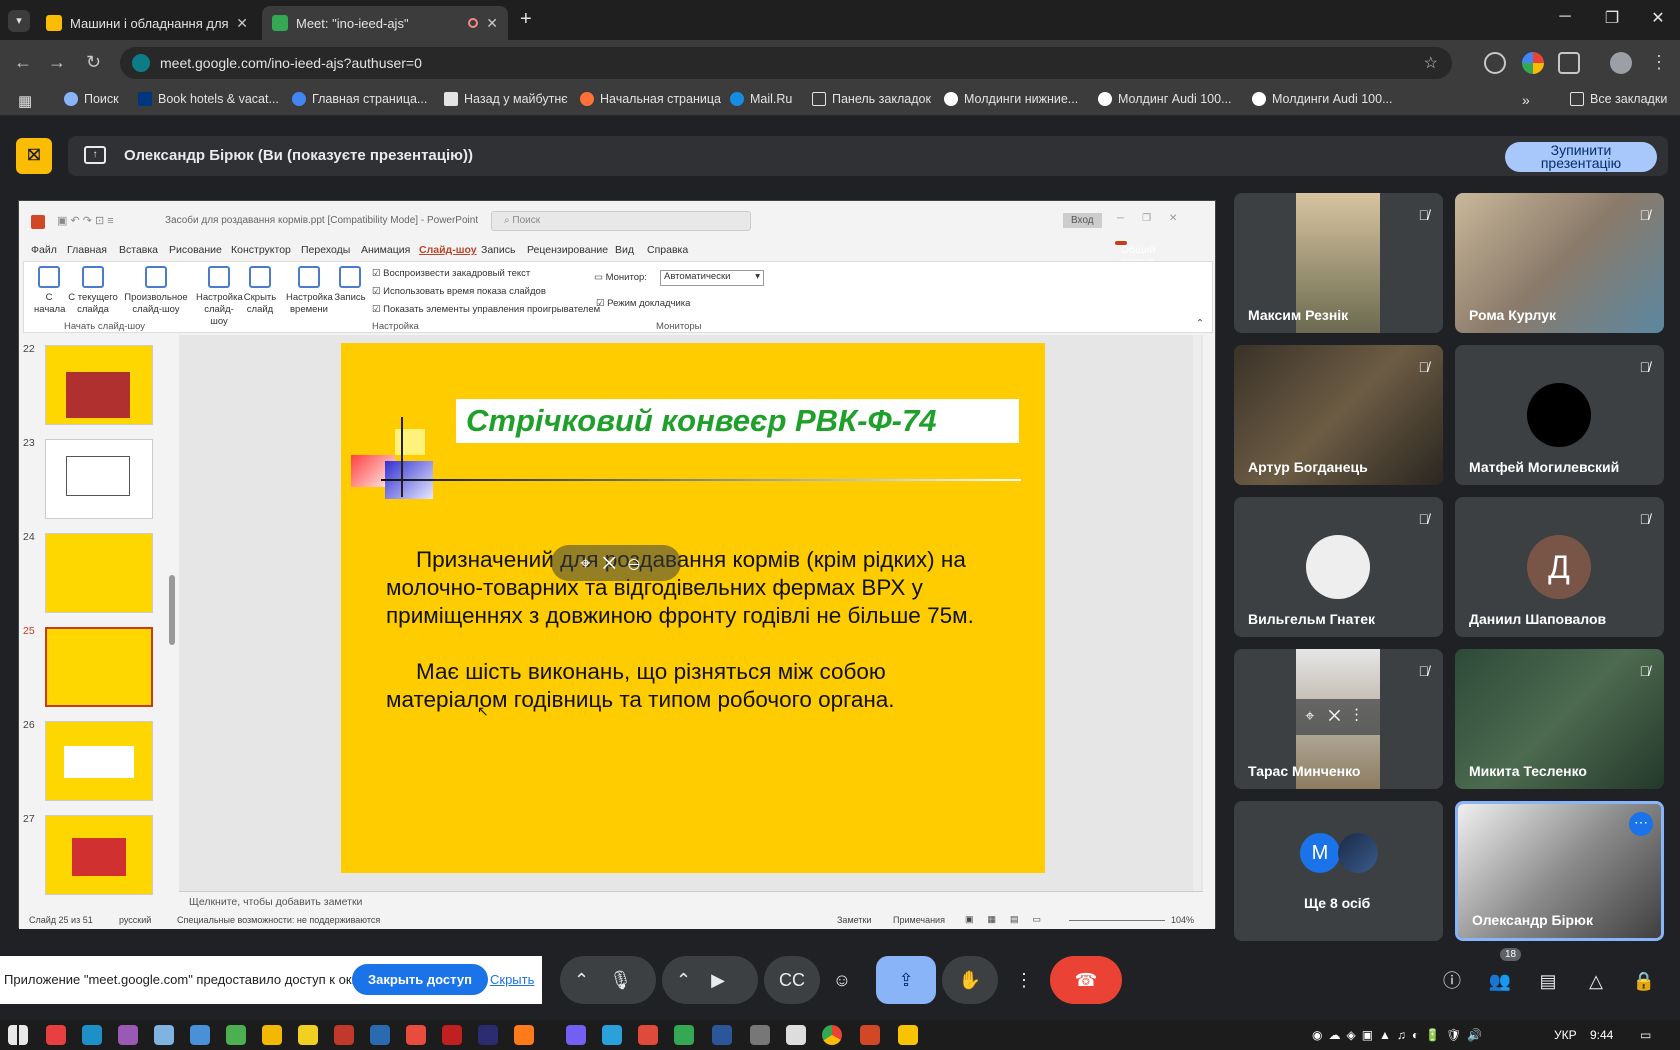 The width and height of the screenshot is (1680, 1050). I want to click on raise-hand-button: ✋, so click(970, 980).